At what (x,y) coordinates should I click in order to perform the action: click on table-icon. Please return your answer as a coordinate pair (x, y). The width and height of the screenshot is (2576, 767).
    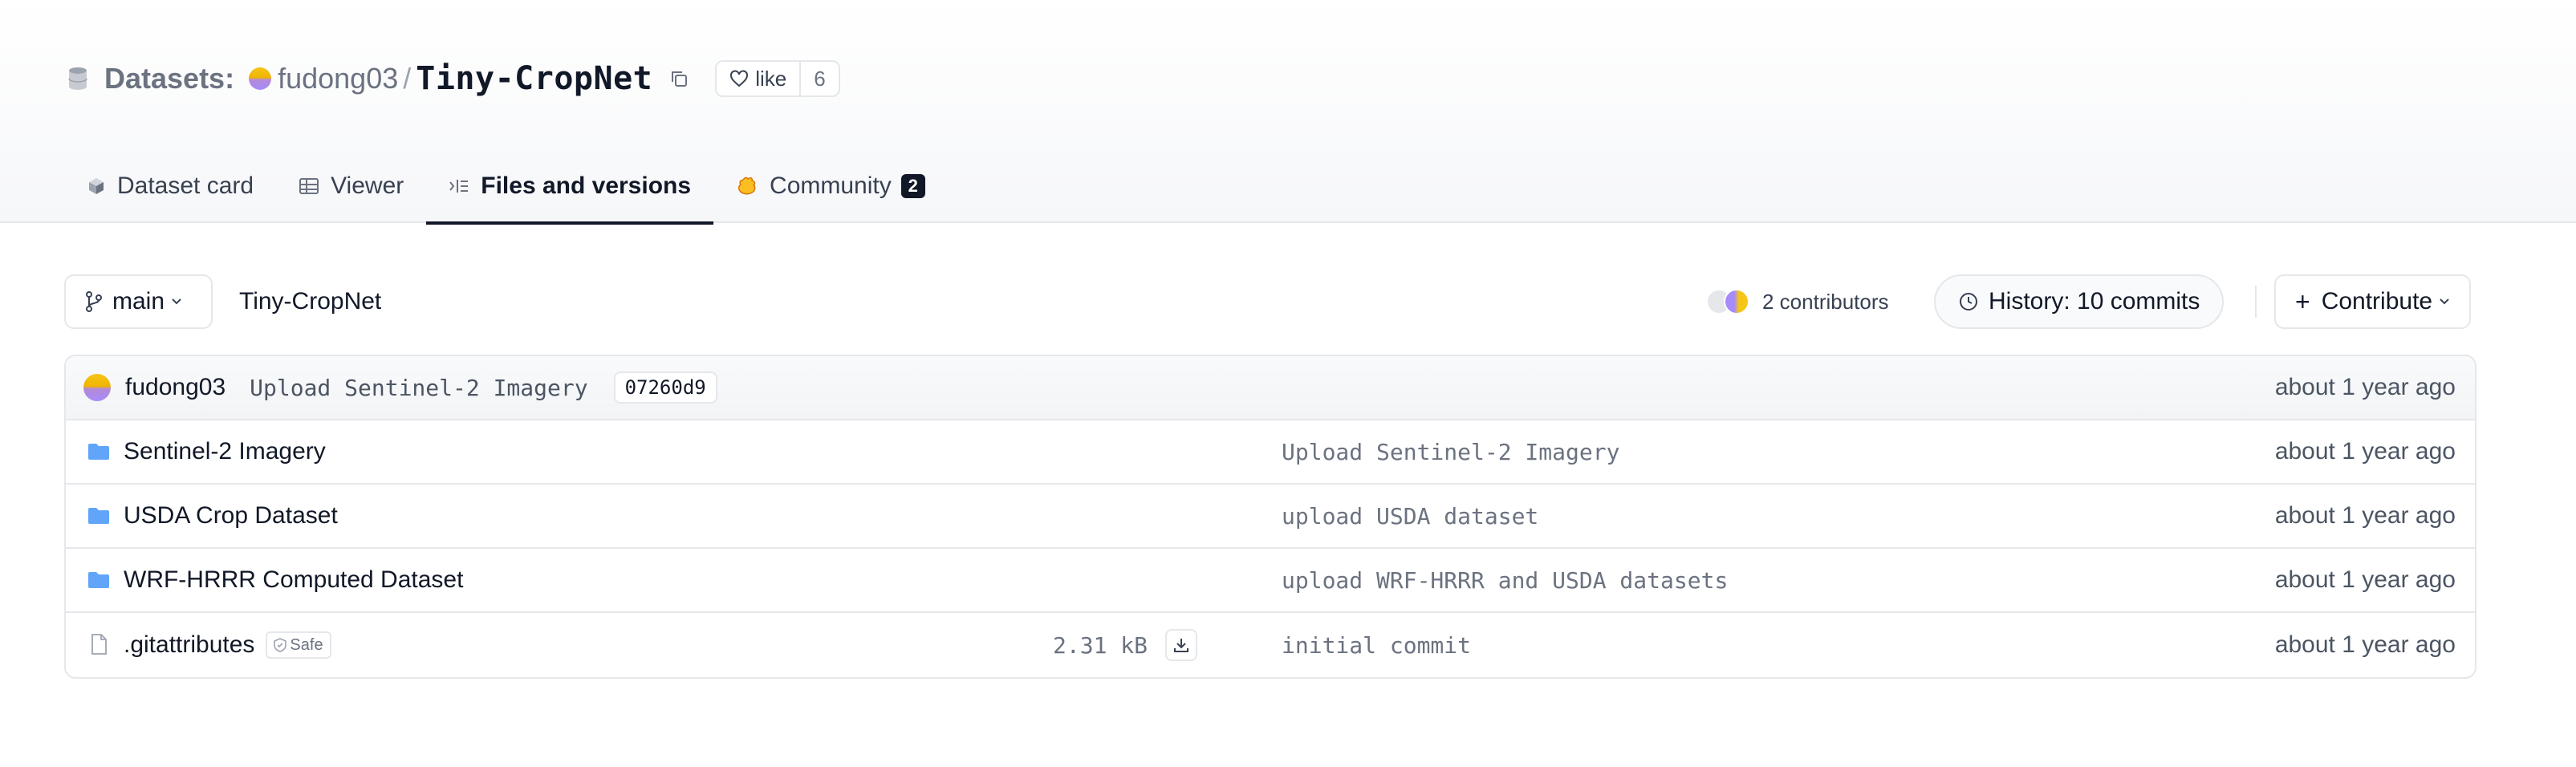
    Looking at the image, I should click on (309, 186).